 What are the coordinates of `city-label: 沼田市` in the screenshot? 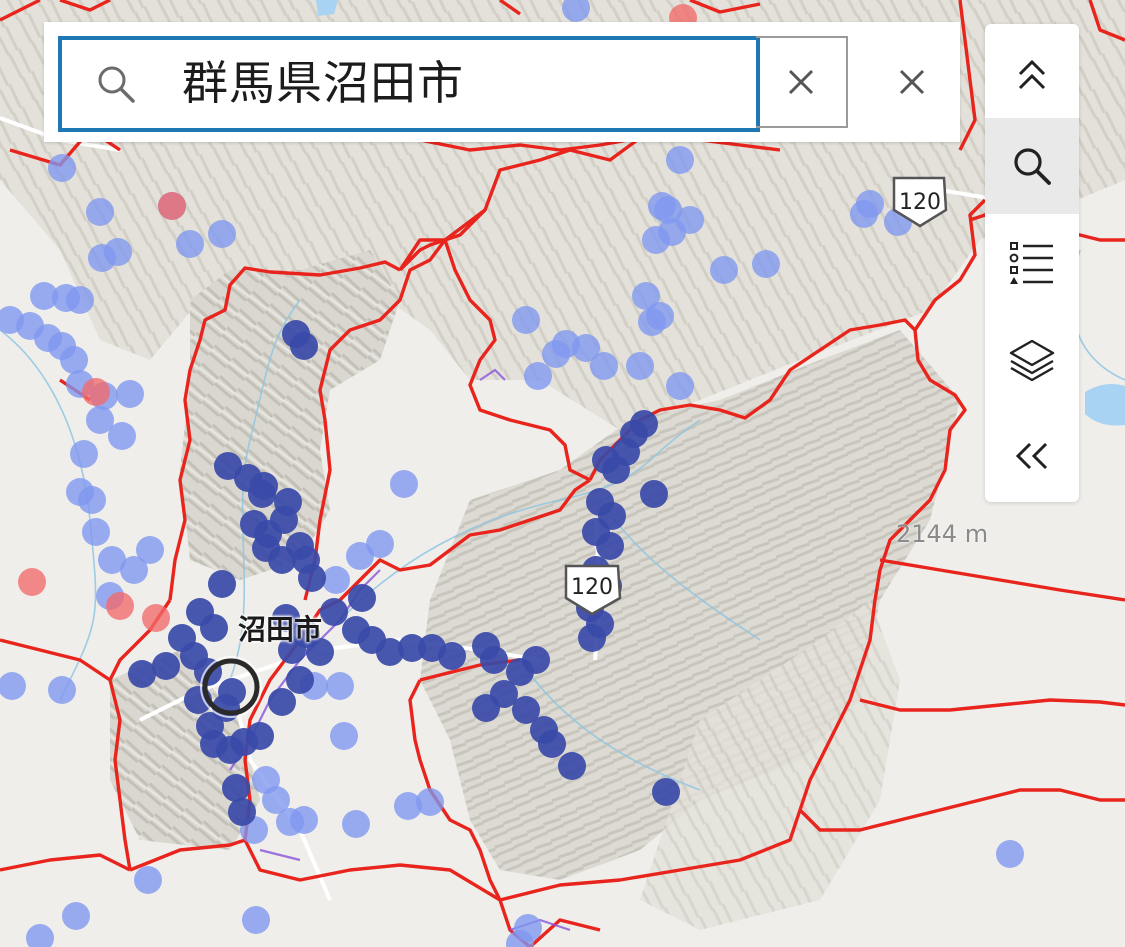 It's located at (280, 629).